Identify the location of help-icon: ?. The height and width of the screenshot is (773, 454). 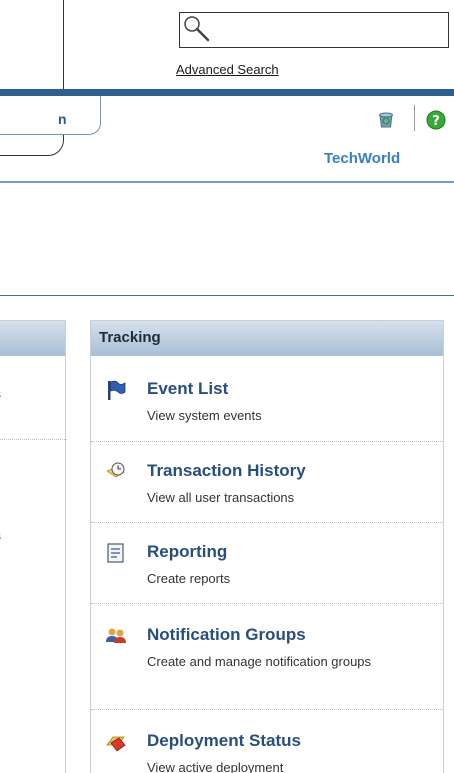
(436, 120).